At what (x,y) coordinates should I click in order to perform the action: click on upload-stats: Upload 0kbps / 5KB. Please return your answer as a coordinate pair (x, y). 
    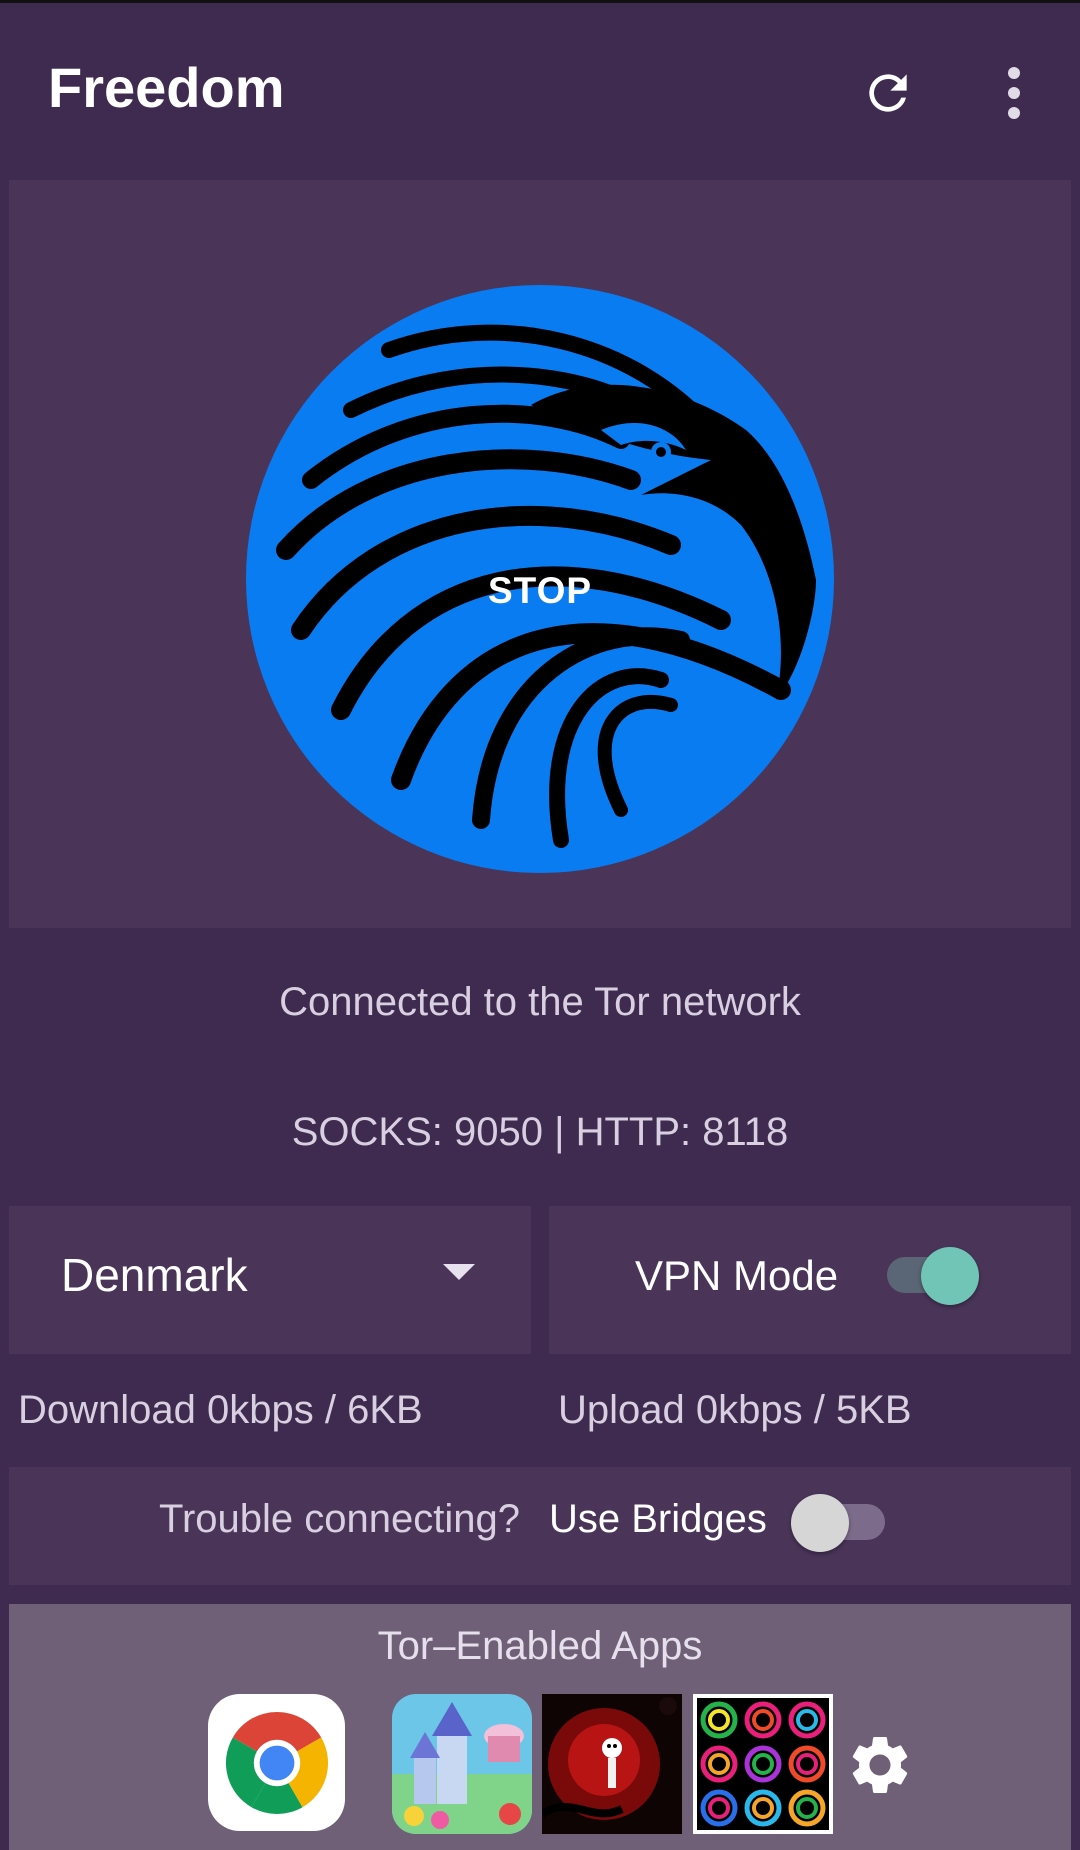
    Looking at the image, I should click on (735, 1410).